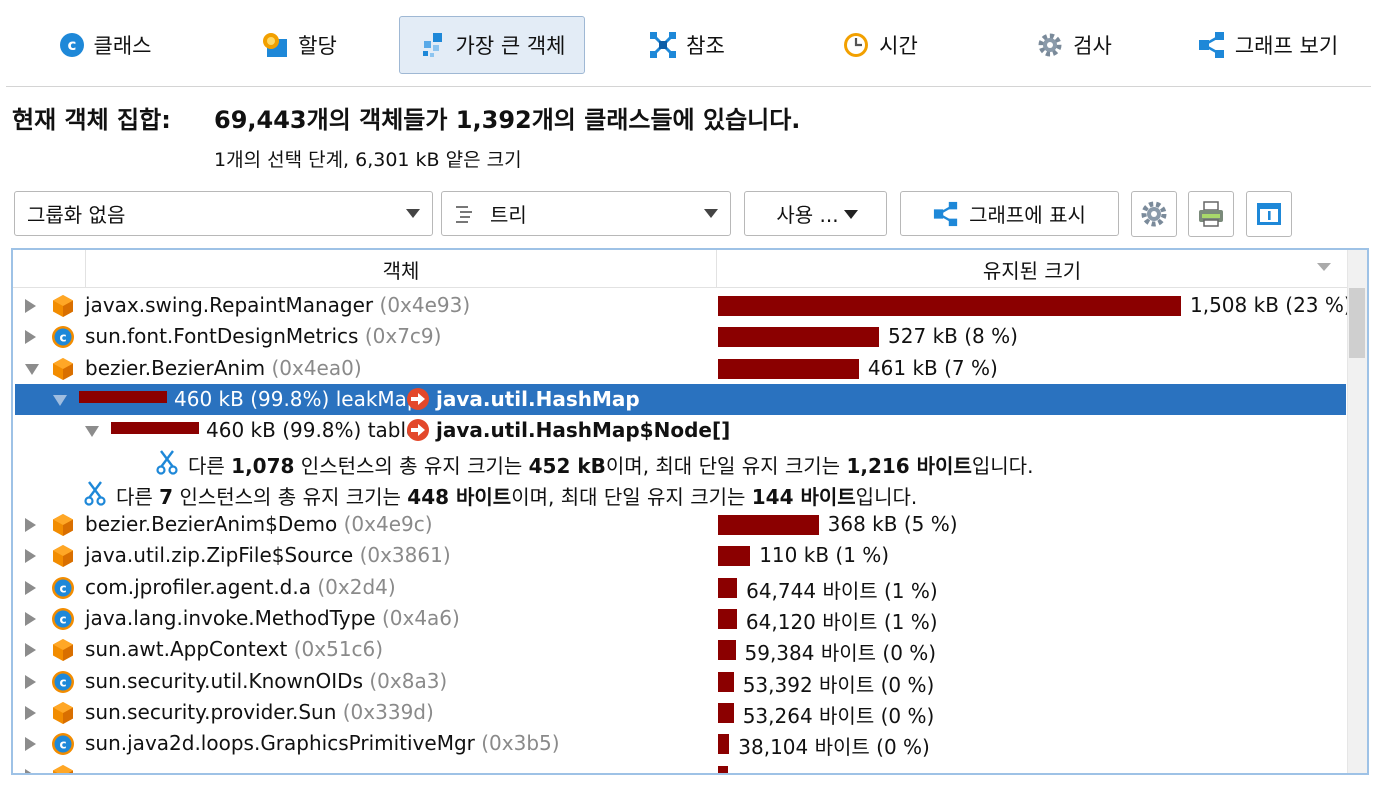  I want to click on printer-icon, so click(1211, 214).